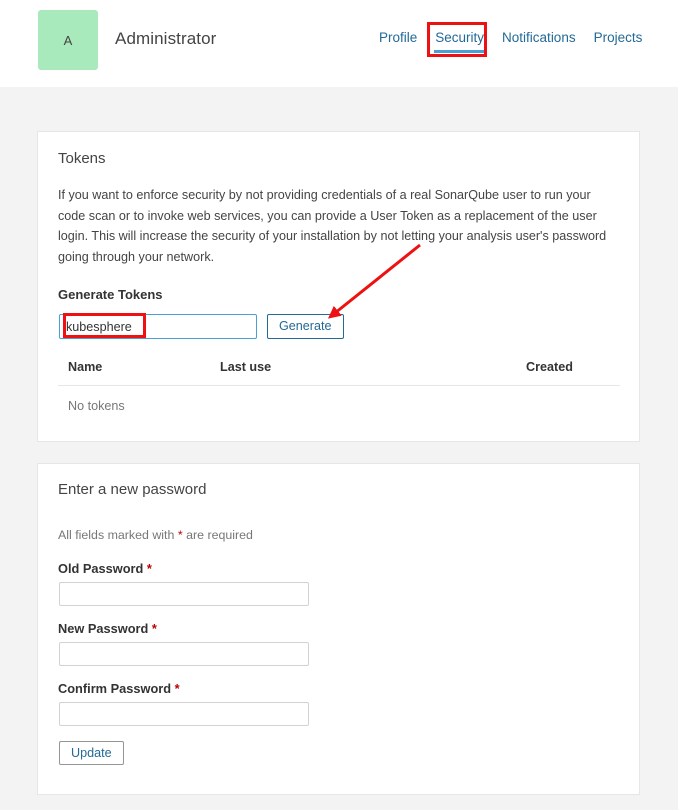 The width and height of the screenshot is (678, 810). I want to click on table-row-empty: No tokens, so click(339, 399).